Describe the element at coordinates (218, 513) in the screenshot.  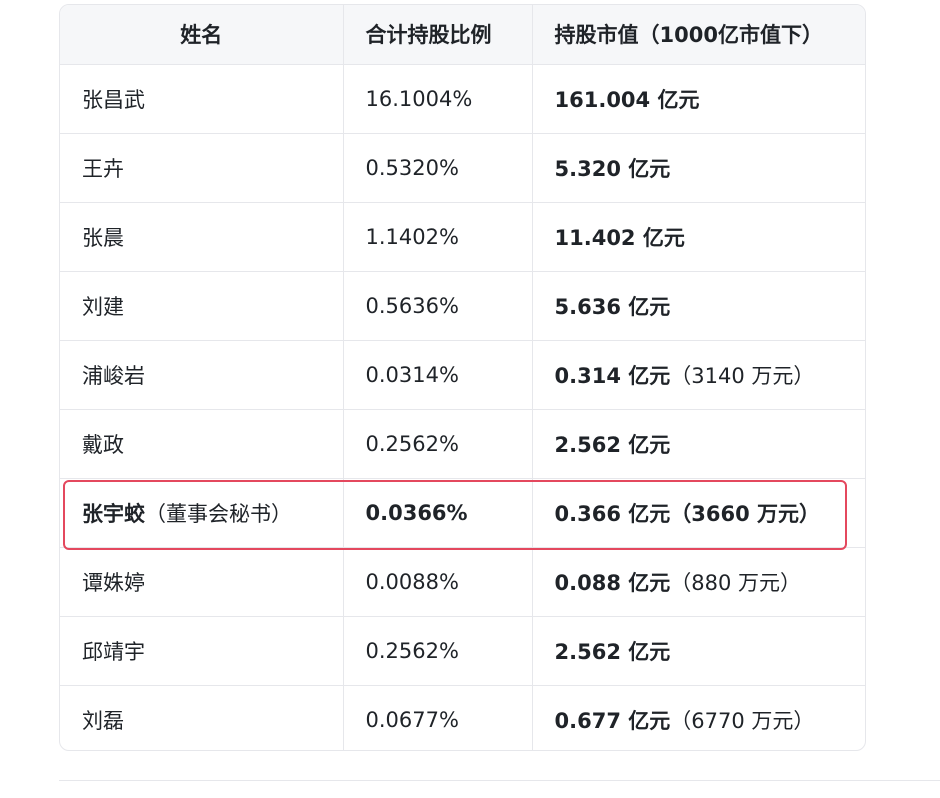
I see `name-note: （董事会秘书）` at that location.